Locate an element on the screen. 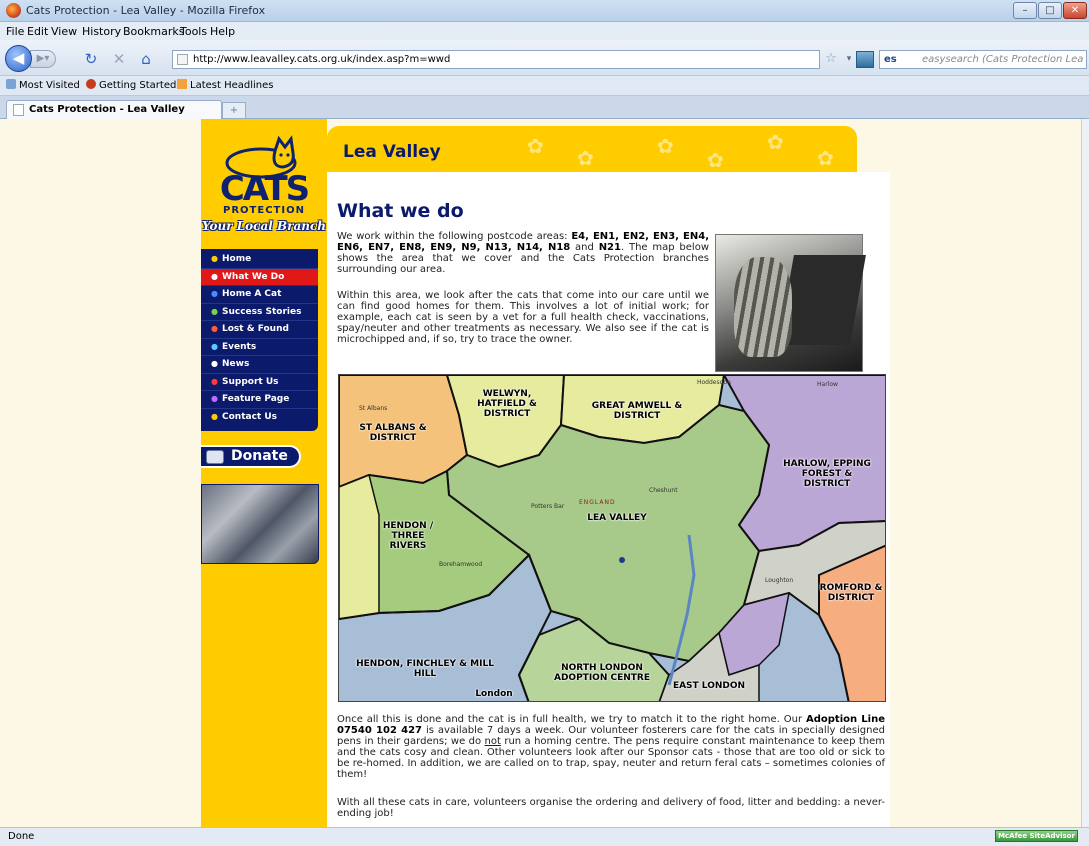 The height and width of the screenshot is (846, 1089). map-place-england: ENGLAND is located at coordinates (597, 502).